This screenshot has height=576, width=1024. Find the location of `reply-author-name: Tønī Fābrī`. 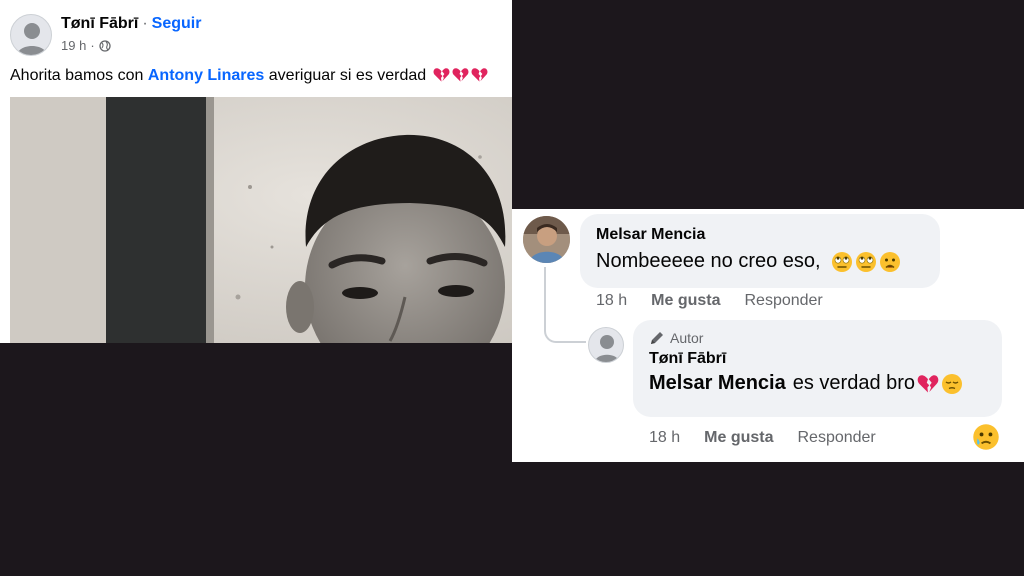

reply-author-name: Tønī Fābrī is located at coordinates (817, 359).